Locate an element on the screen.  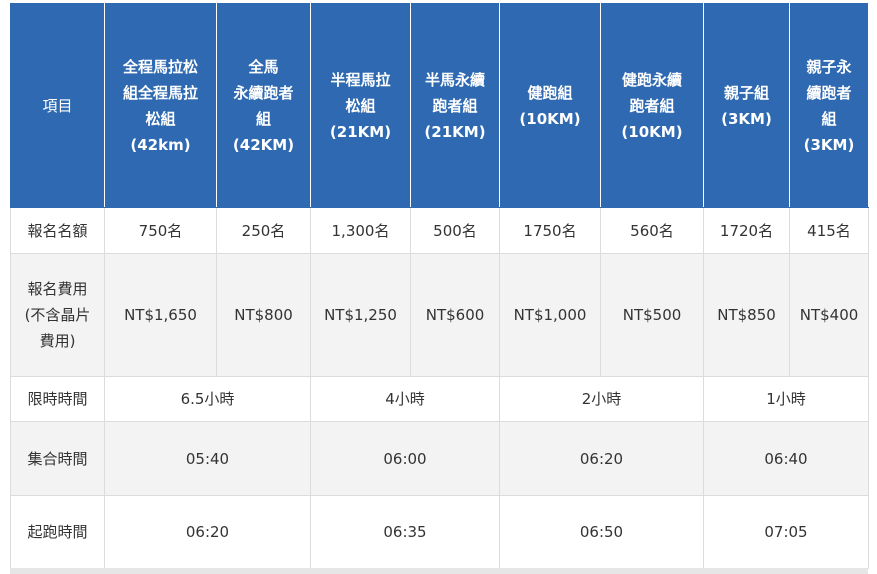
header-line: 全程馬拉松 is located at coordinates (160, 66).